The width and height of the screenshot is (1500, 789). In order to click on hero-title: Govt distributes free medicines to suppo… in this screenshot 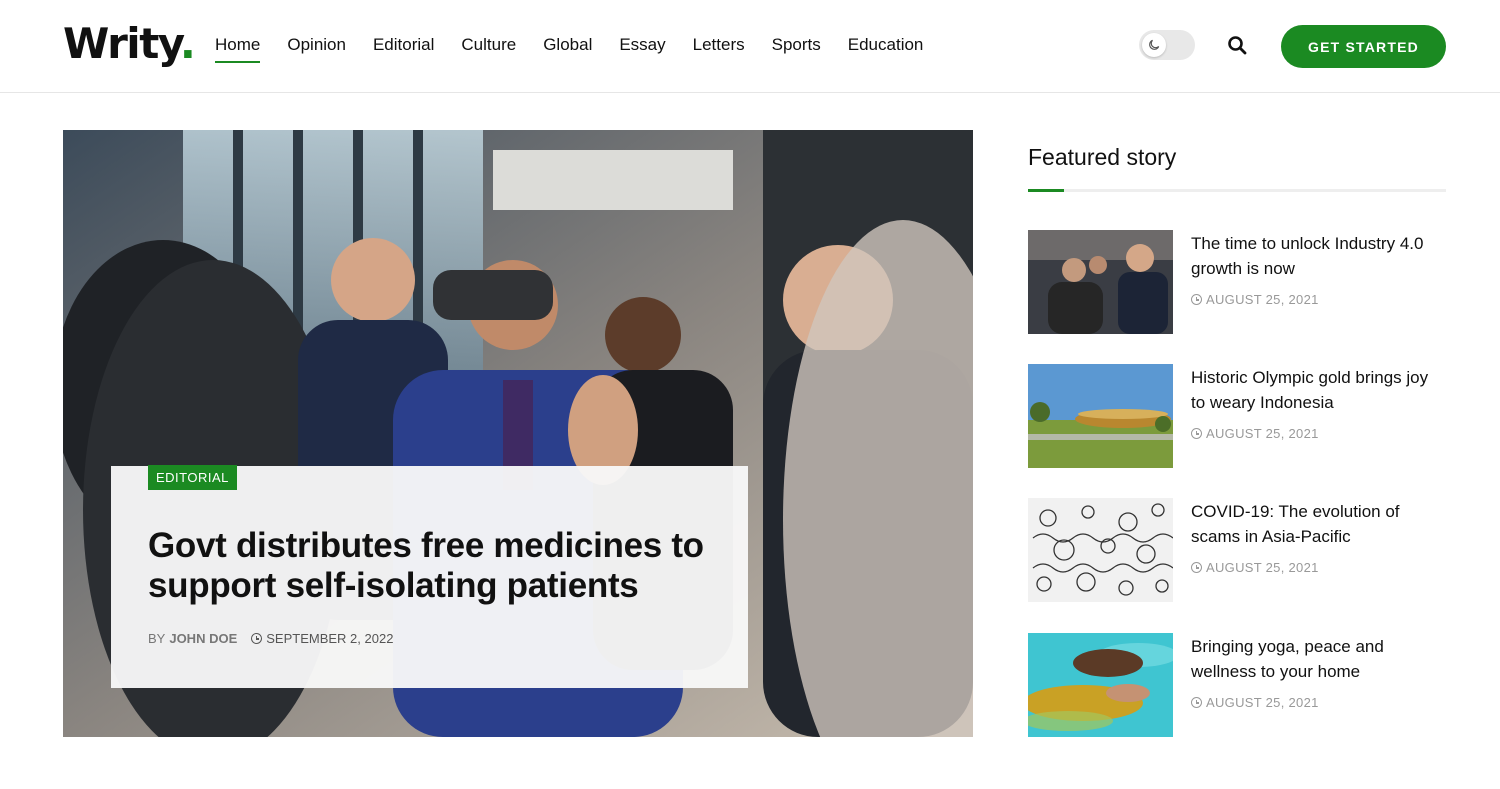, I will do `click(438, 566)`.